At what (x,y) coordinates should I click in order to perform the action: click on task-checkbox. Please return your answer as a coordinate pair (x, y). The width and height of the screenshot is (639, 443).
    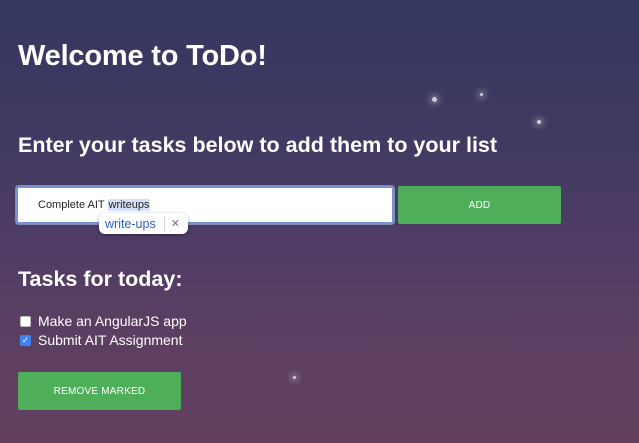
    Looking at the image, I should click on (25, 321).